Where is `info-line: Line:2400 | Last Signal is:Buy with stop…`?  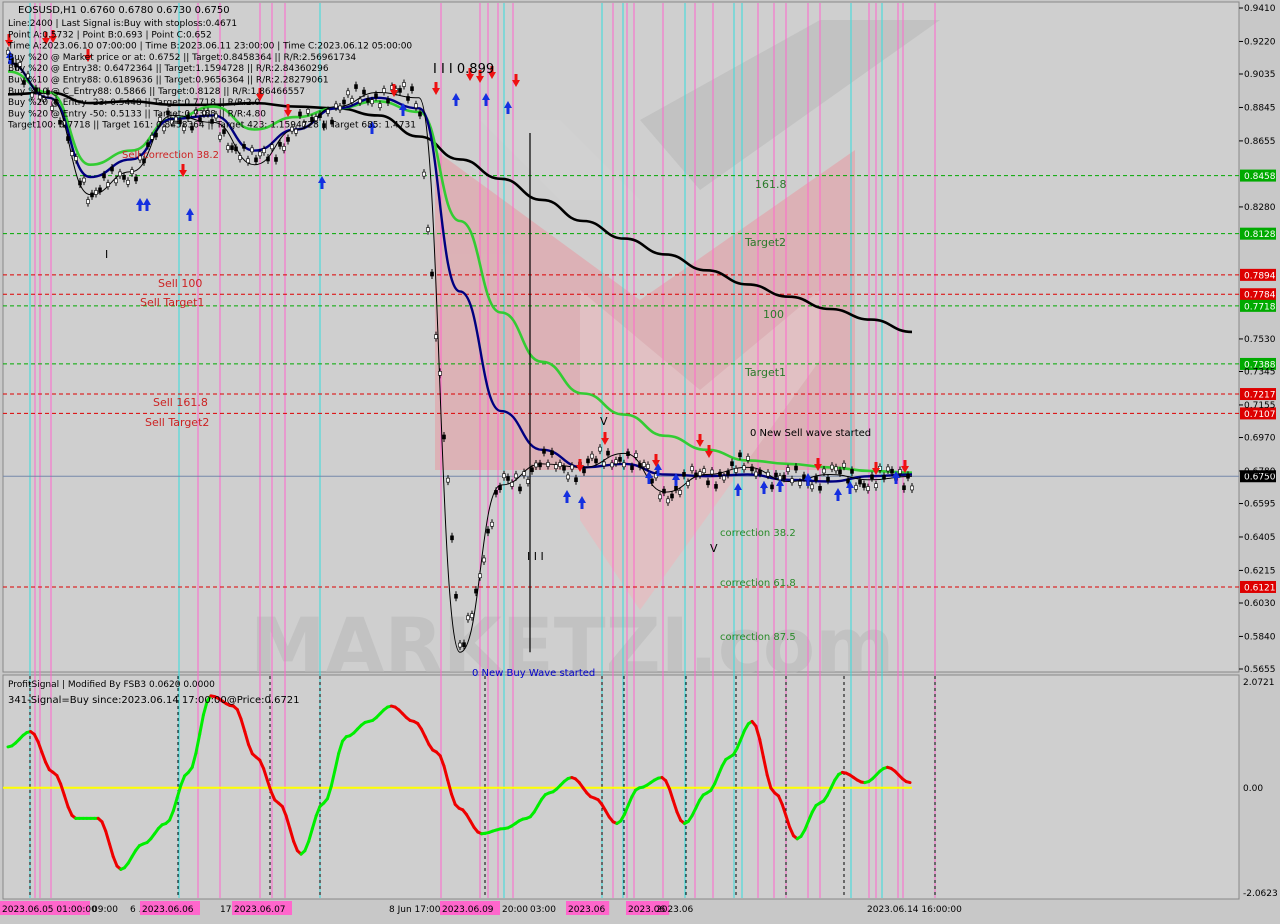
info-line: Line:2400 | Last Signal is:Buy with stop… is located at coordinates (122, 24).